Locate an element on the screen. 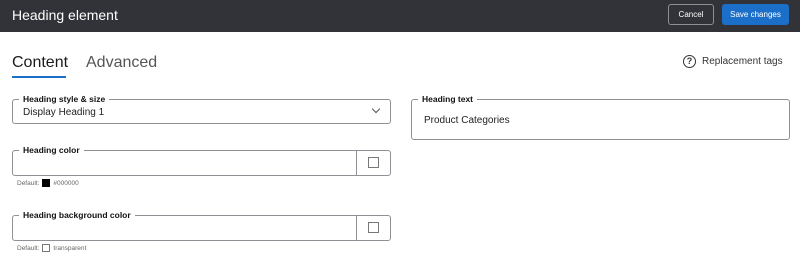 The image size is (800, 263). heading-color-picker-button is located at coordinates (373, 163).